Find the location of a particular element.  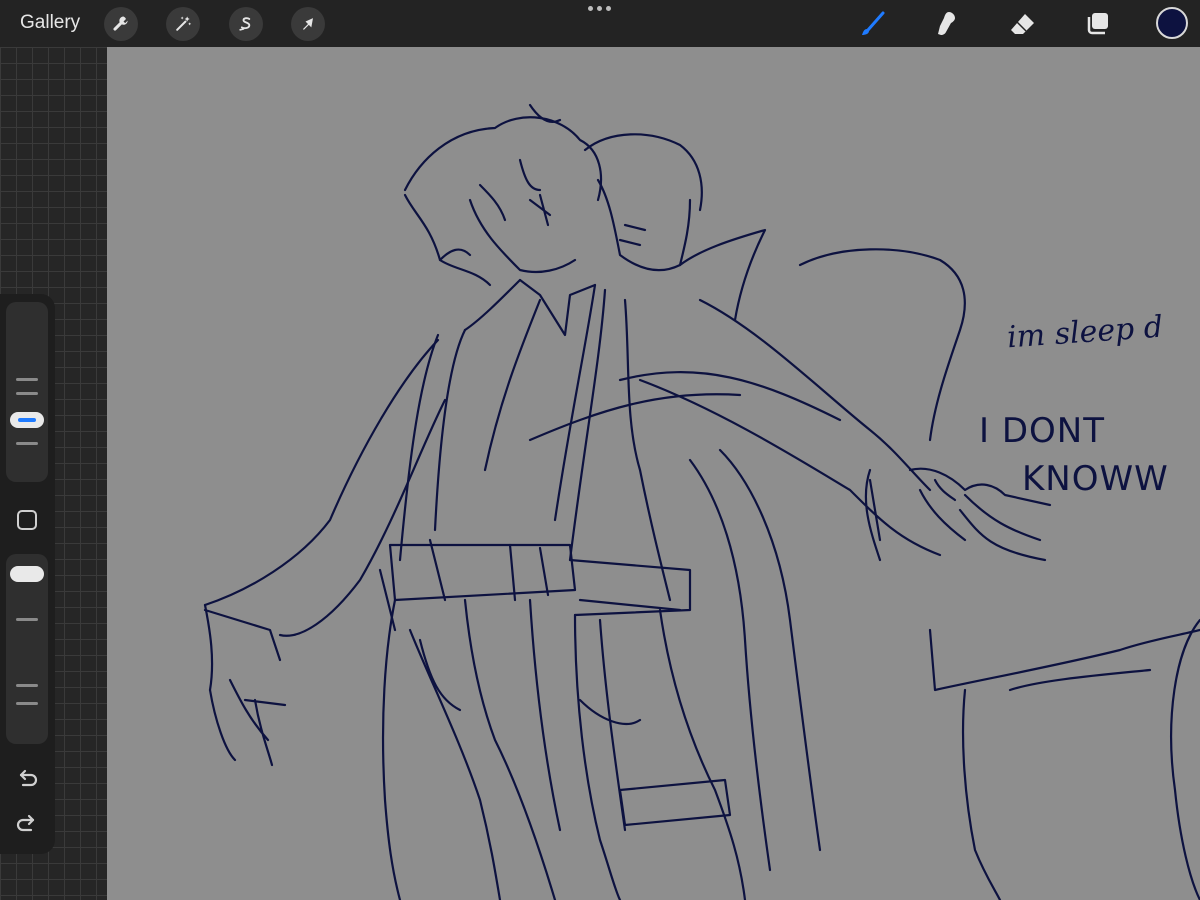

arrow-cursor-icon is located at coordinates (308, 24).